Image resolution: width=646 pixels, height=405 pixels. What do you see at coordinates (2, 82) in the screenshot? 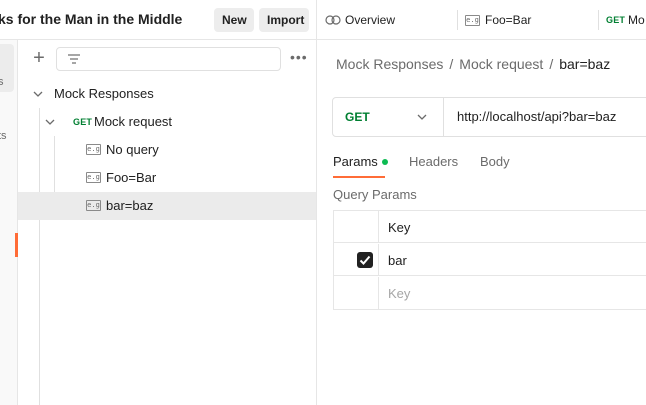
I see `rail-label-fragment: s` at bounding box center [2, 82].